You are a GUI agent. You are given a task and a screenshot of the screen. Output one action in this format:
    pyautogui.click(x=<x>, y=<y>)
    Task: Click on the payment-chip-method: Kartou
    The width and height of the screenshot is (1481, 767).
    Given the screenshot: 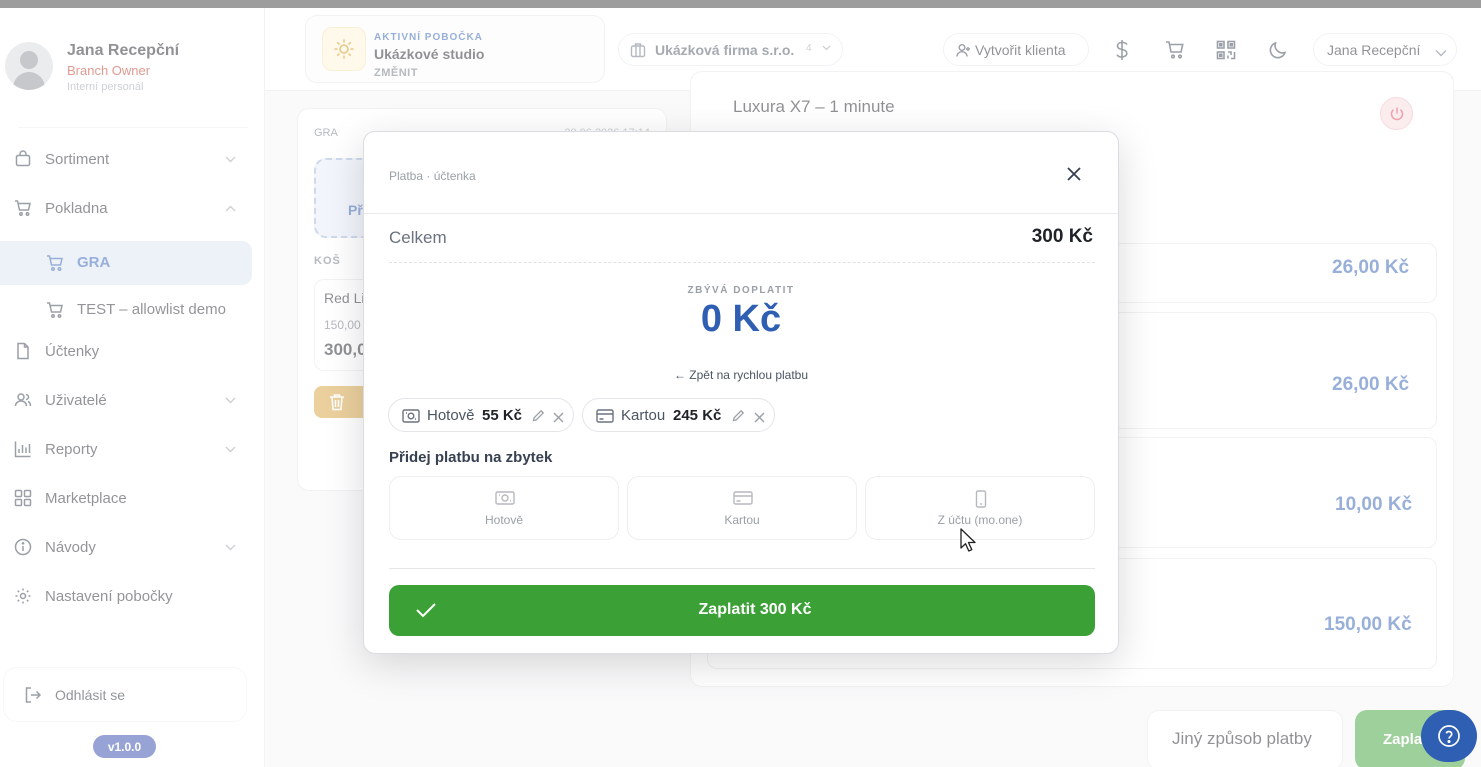 What is the action you would take?
    pyautogui.click(x=643, y=415)
    